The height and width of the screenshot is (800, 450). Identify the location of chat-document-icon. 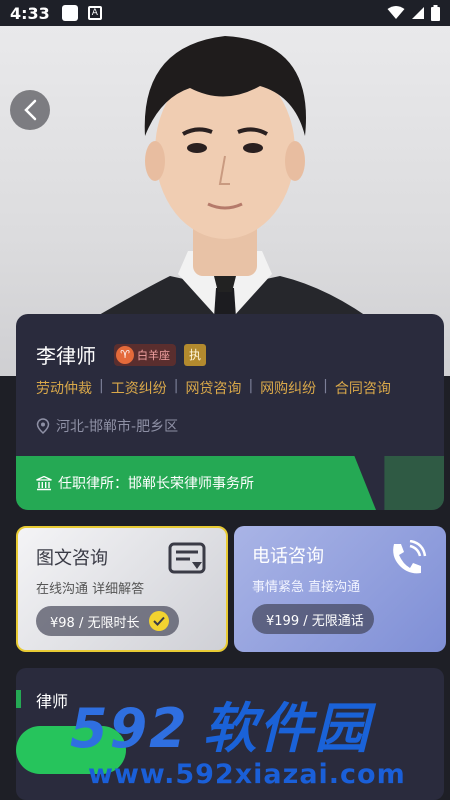
(187, 558).